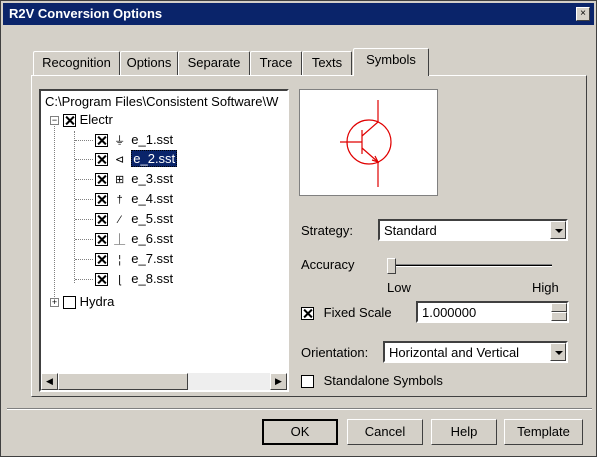  I want to click on tab-texts: Texts, so click(327, 63).